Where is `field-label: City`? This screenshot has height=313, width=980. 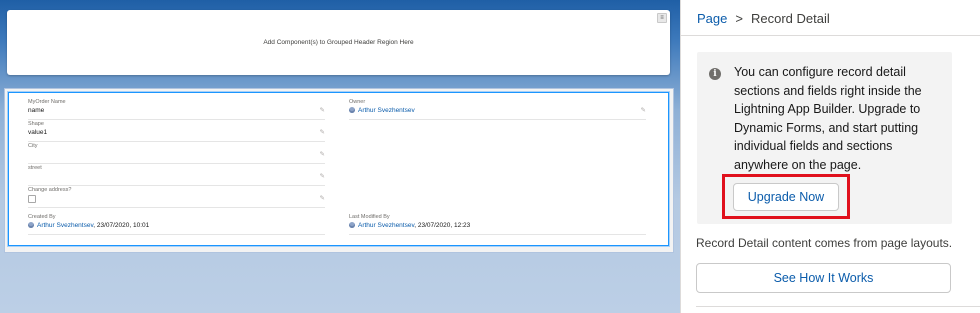
field-label: City is located at coordinates (33, 146).